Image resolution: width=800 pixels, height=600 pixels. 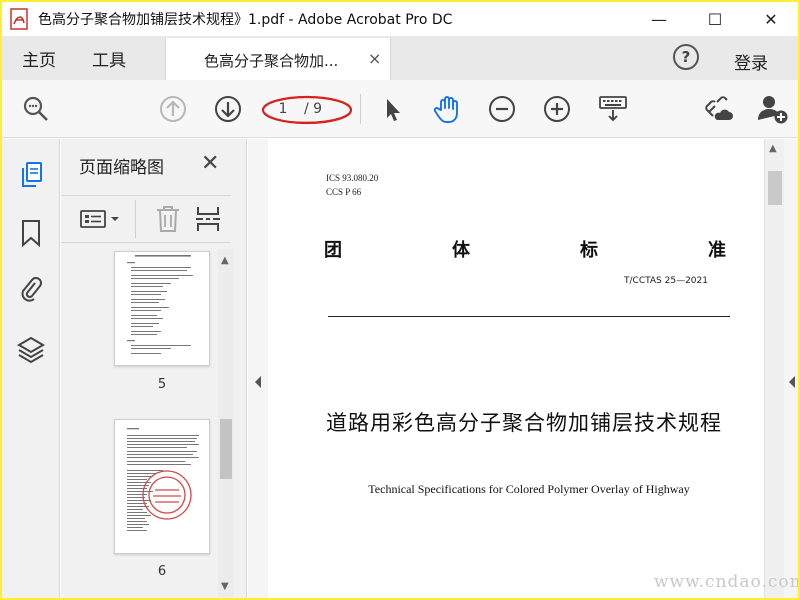 What do you see at coordinates (258, 368) in the screenshot?
I see `left-panel-collapse-strip` at bounding box center [258, 368].